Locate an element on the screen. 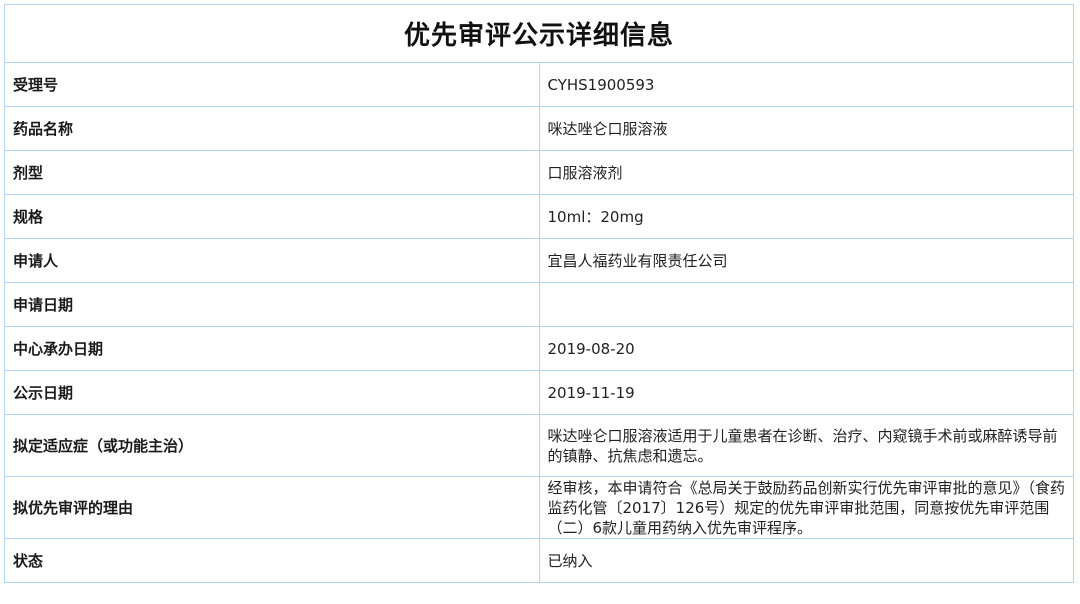 This screenshot has height=604, width=1080. page-title: 优先审评公示详细信息 is located at coordinates (539, 33).